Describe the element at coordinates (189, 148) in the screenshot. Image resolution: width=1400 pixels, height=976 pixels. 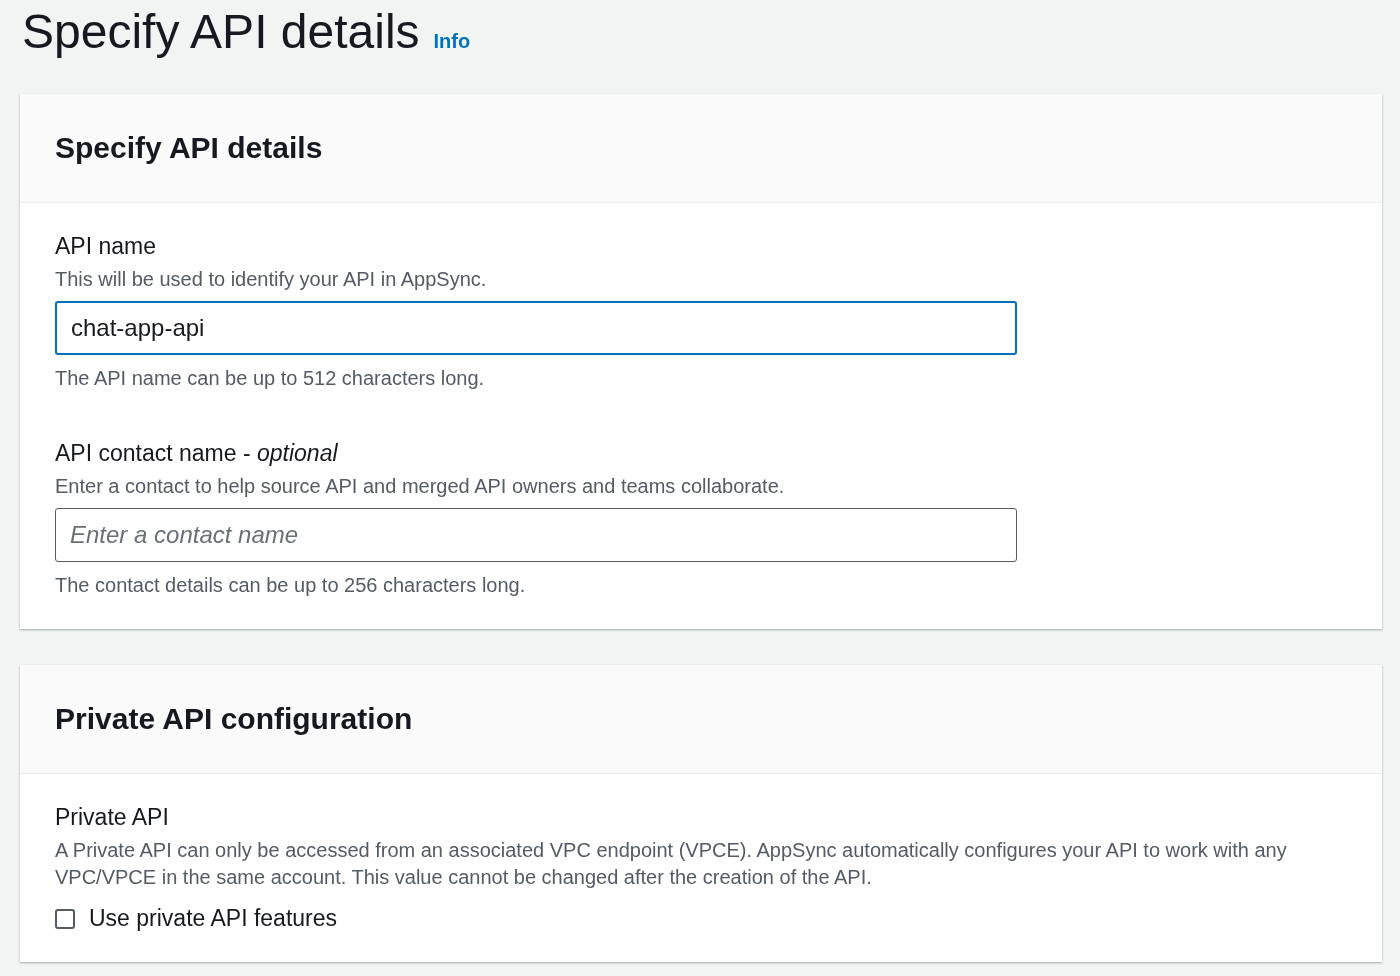
I see `section-title: Specify API details` at that location.